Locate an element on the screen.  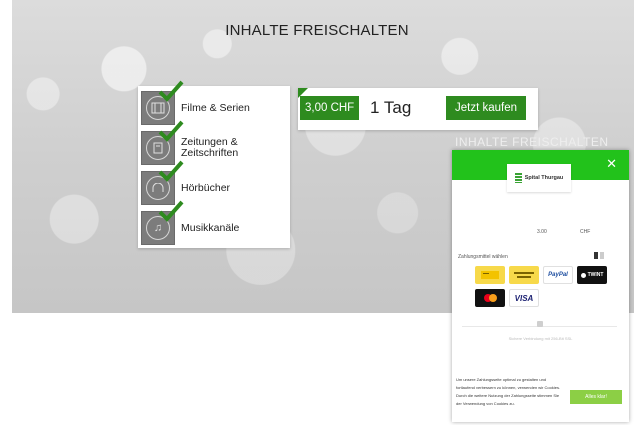
twint-icon is located at coordinates (583, 275).